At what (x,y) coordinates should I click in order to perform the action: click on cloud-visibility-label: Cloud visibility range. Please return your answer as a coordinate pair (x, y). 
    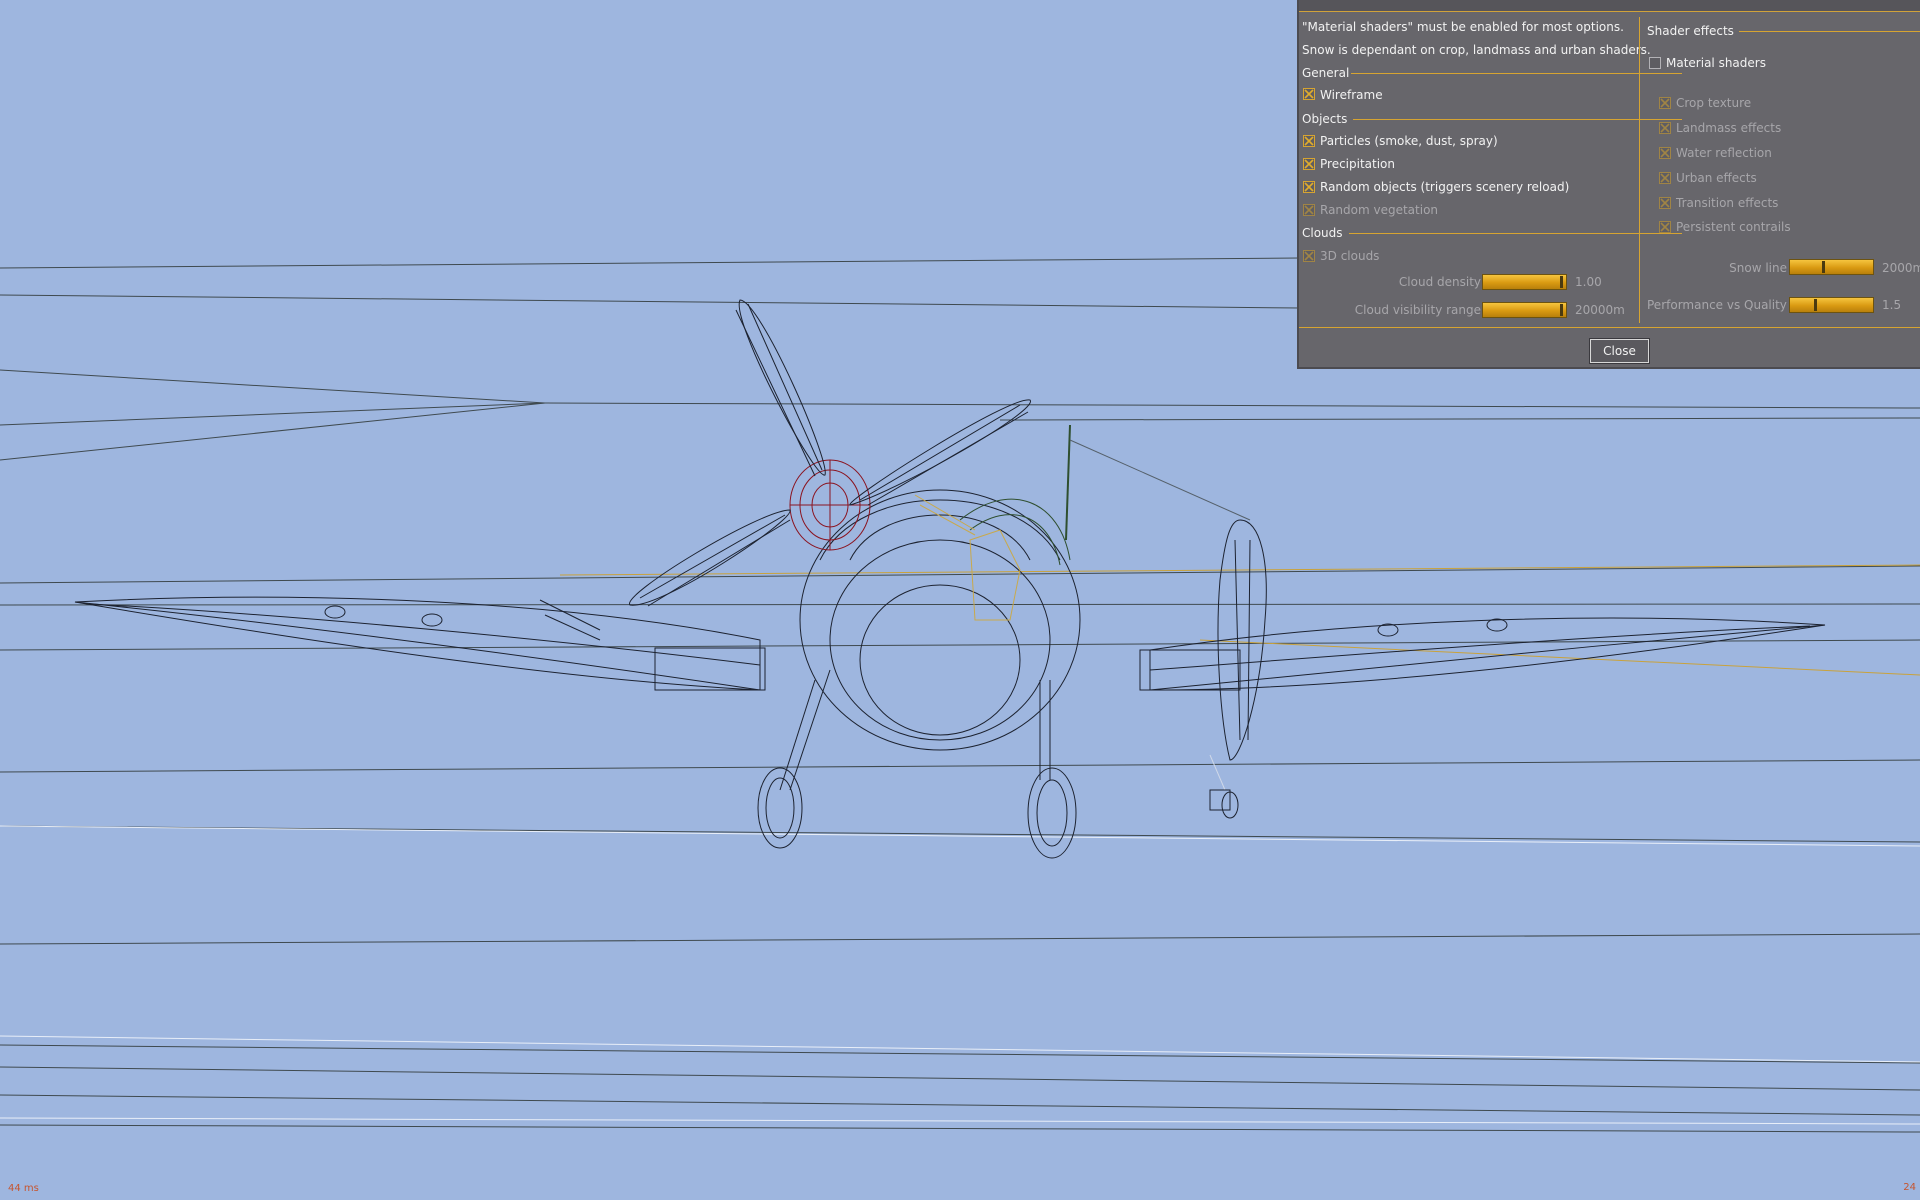
    Looking at the image, I should click on (1417, 310).